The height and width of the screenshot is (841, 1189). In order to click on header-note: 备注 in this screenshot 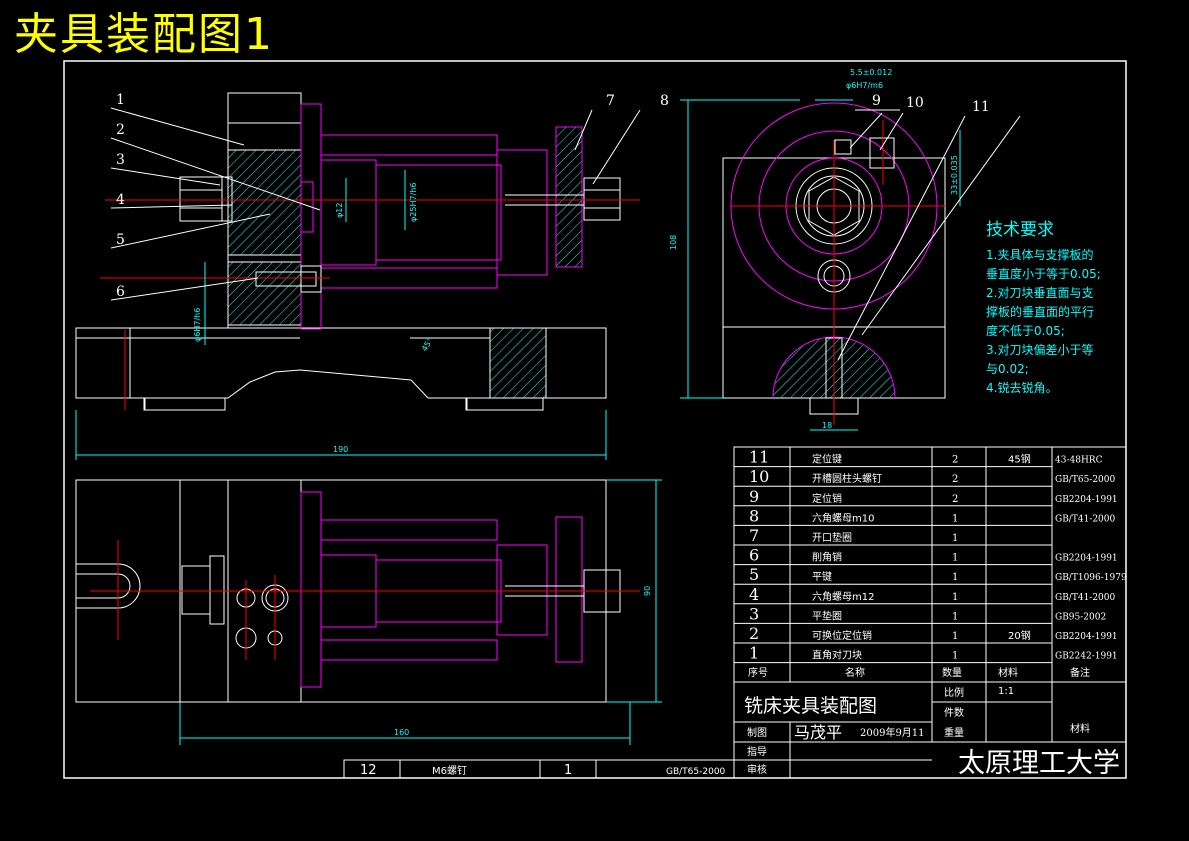, I will do `click(1080, 672)`.